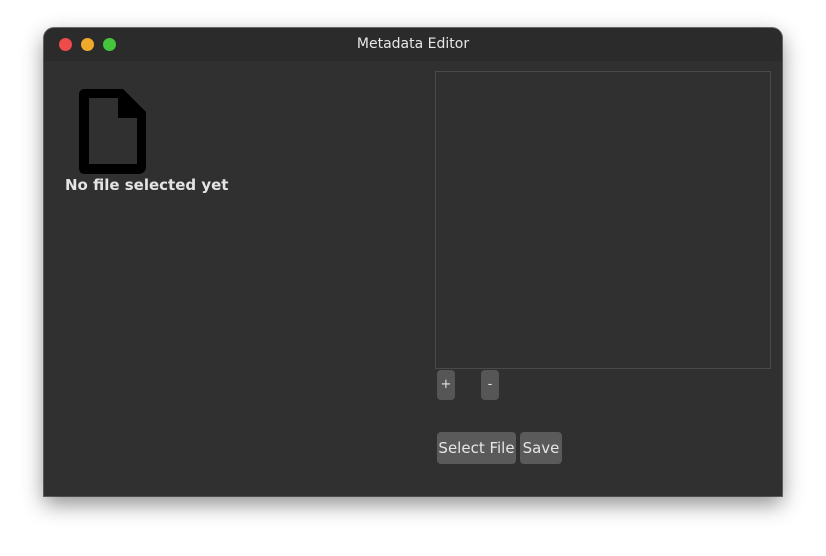 The height and width of the screenshot is (556, 826). Describe the element at coordinates (446, 385) in the screenshot. I see `add-entry-button: +` at that location.